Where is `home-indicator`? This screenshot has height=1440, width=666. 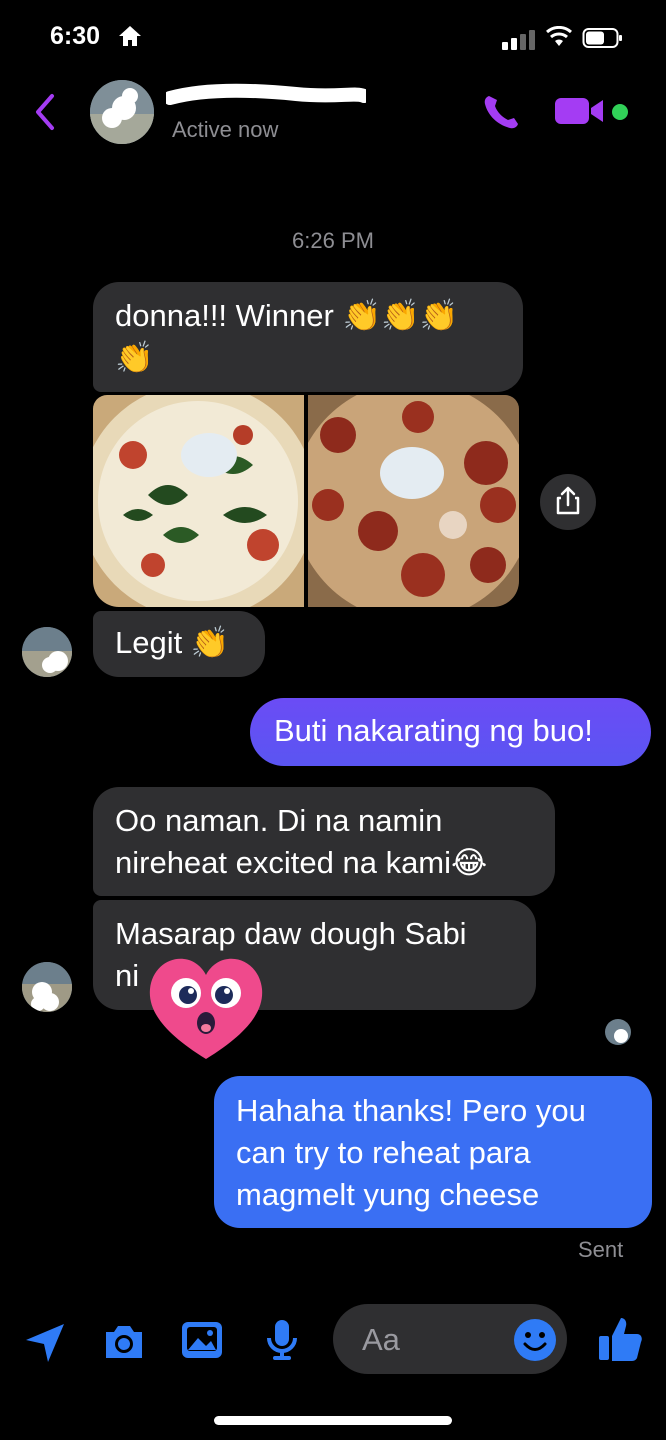 home-indicator is located at coordinates (333, 1420).